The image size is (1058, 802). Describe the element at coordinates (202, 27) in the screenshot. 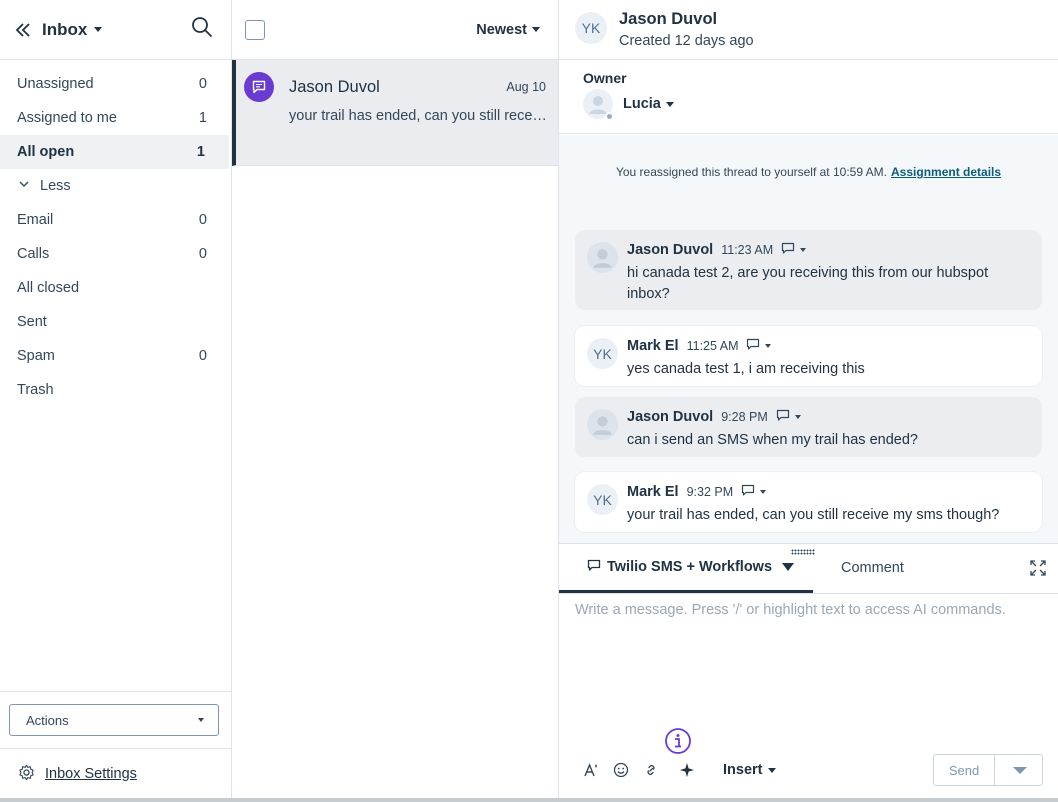

I see `search-icon` at that location.